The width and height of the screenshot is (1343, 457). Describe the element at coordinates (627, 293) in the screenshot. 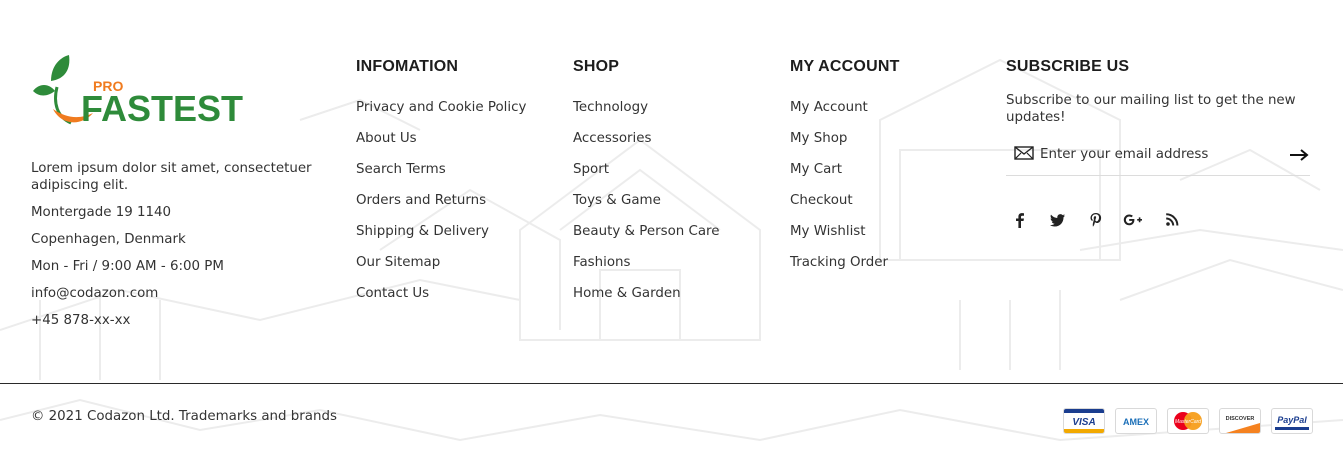

I see `link-home-garden: Home & Garden` at that location.